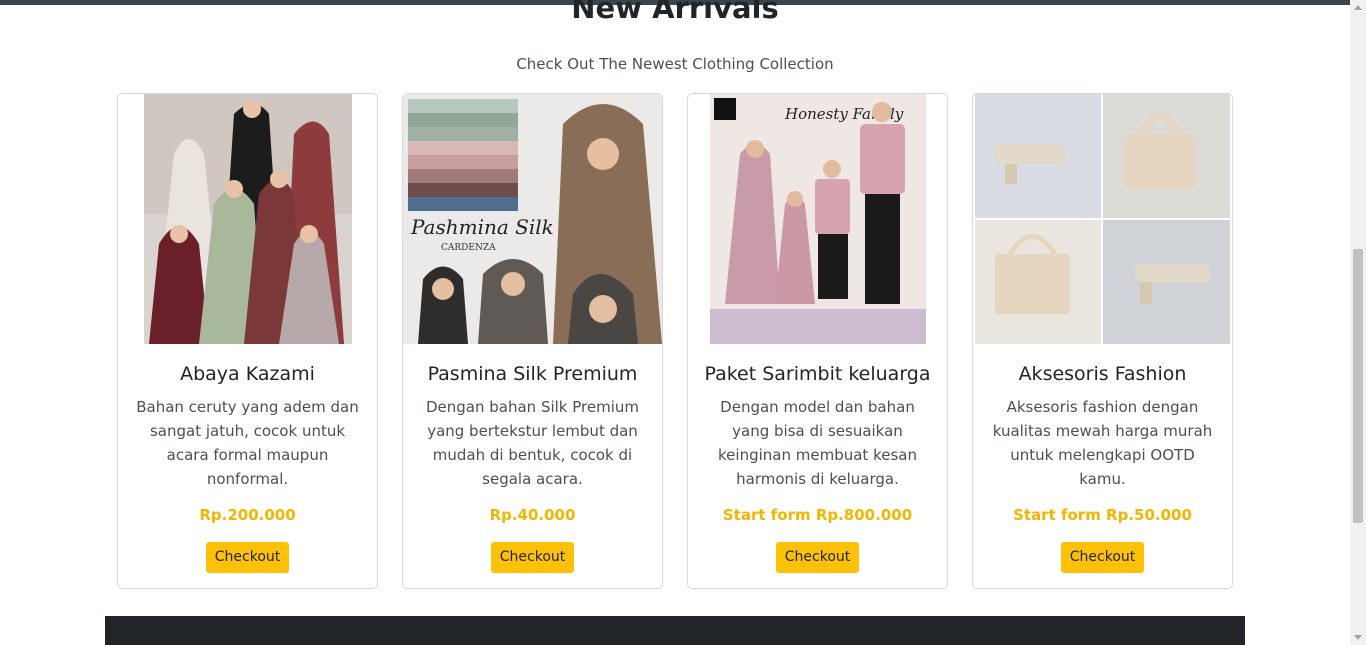  What do you see at coordinates (1102, 219) in the screenshot?
I see `bag-shoes-photo` at bounding box center [1102, 219].